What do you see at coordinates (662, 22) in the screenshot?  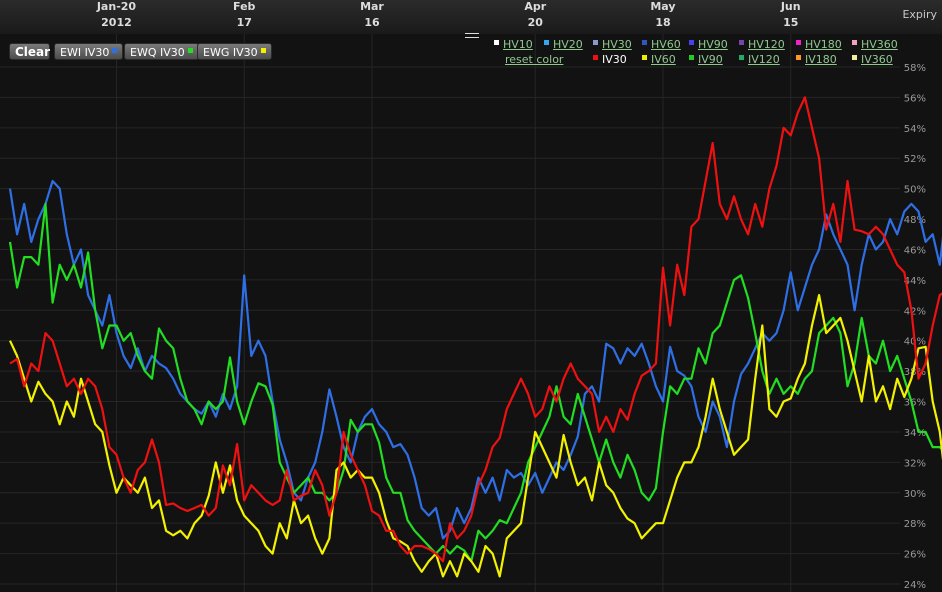 I see `month-sub-label: 18` at bounding box center [662, 22].